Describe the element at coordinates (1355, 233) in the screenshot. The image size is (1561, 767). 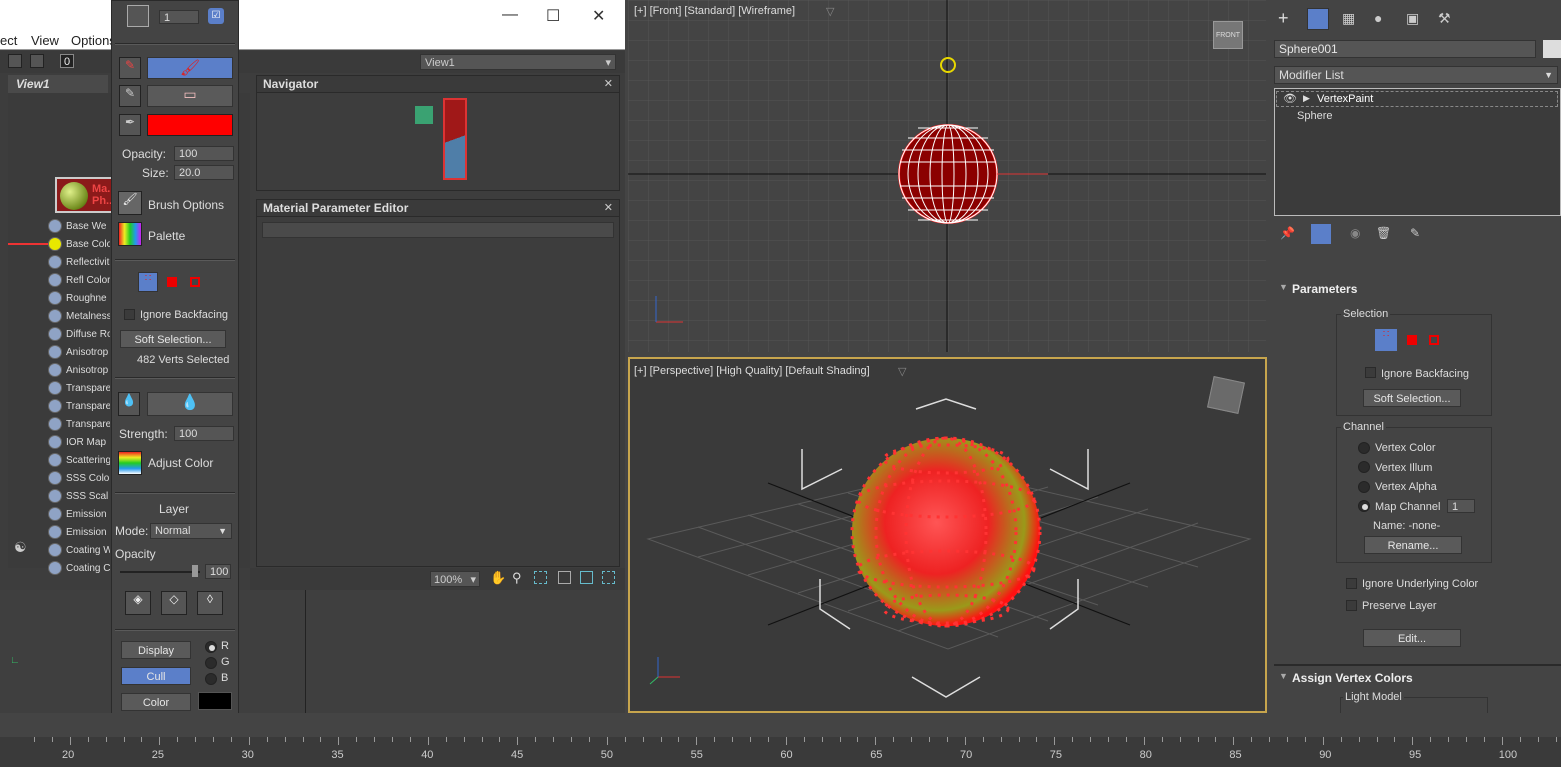
I see `make-unique-icon: ◉` at that location.